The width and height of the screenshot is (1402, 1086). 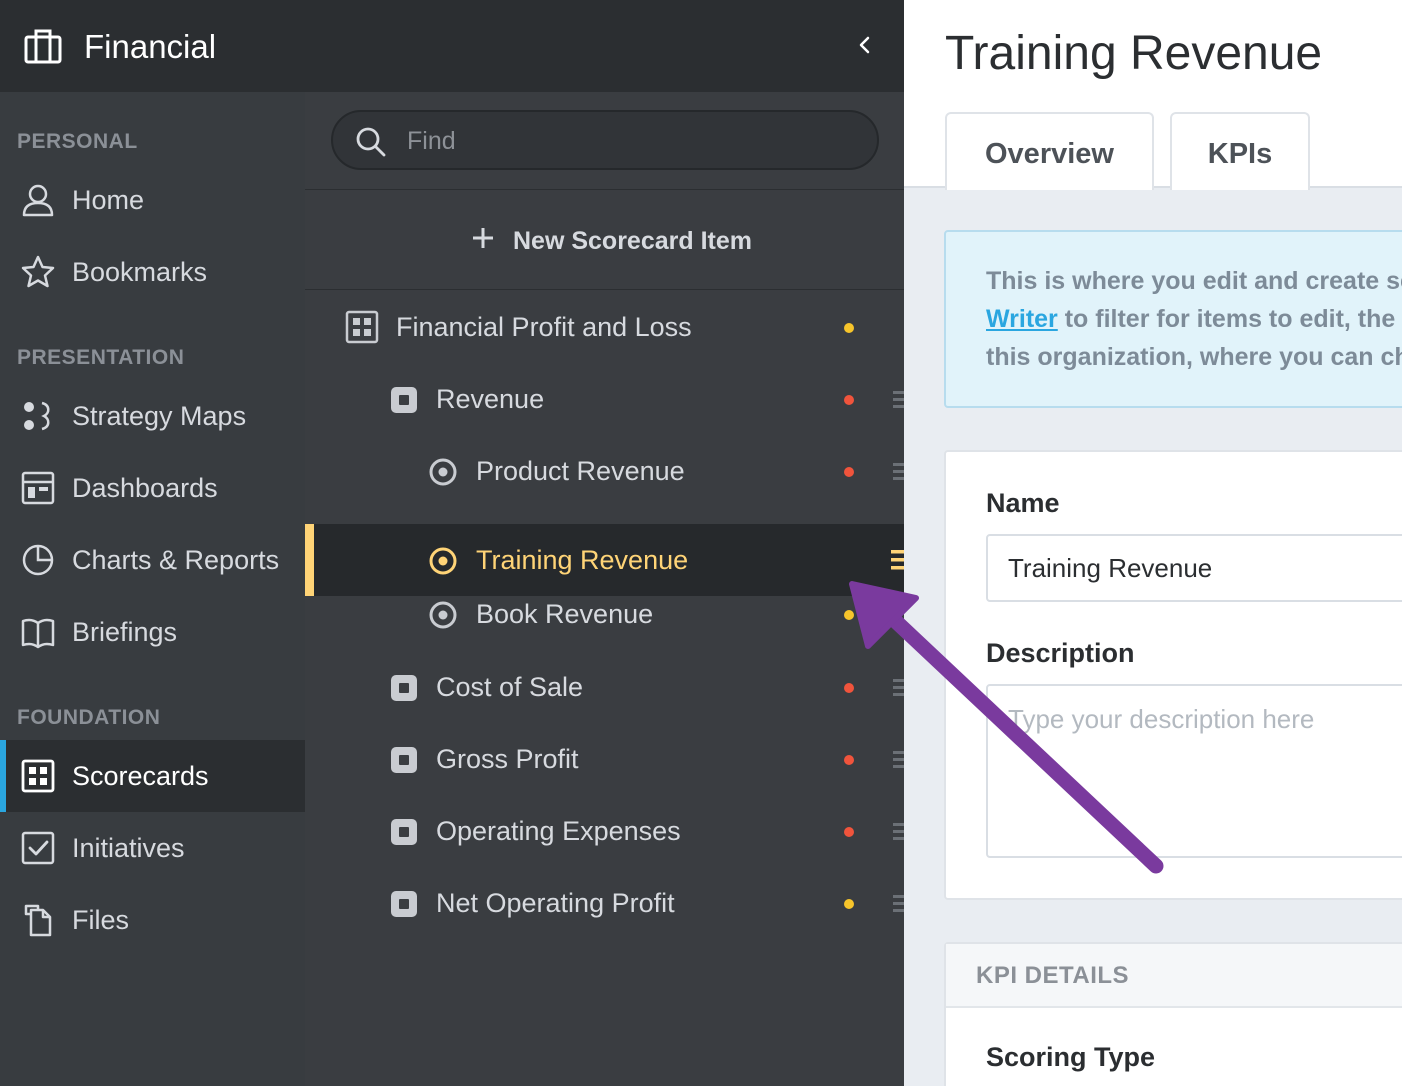 What do you see at coordinates (483, 238) in the screenshot?
I see `plus-icon` at bounding box center [483, 238].